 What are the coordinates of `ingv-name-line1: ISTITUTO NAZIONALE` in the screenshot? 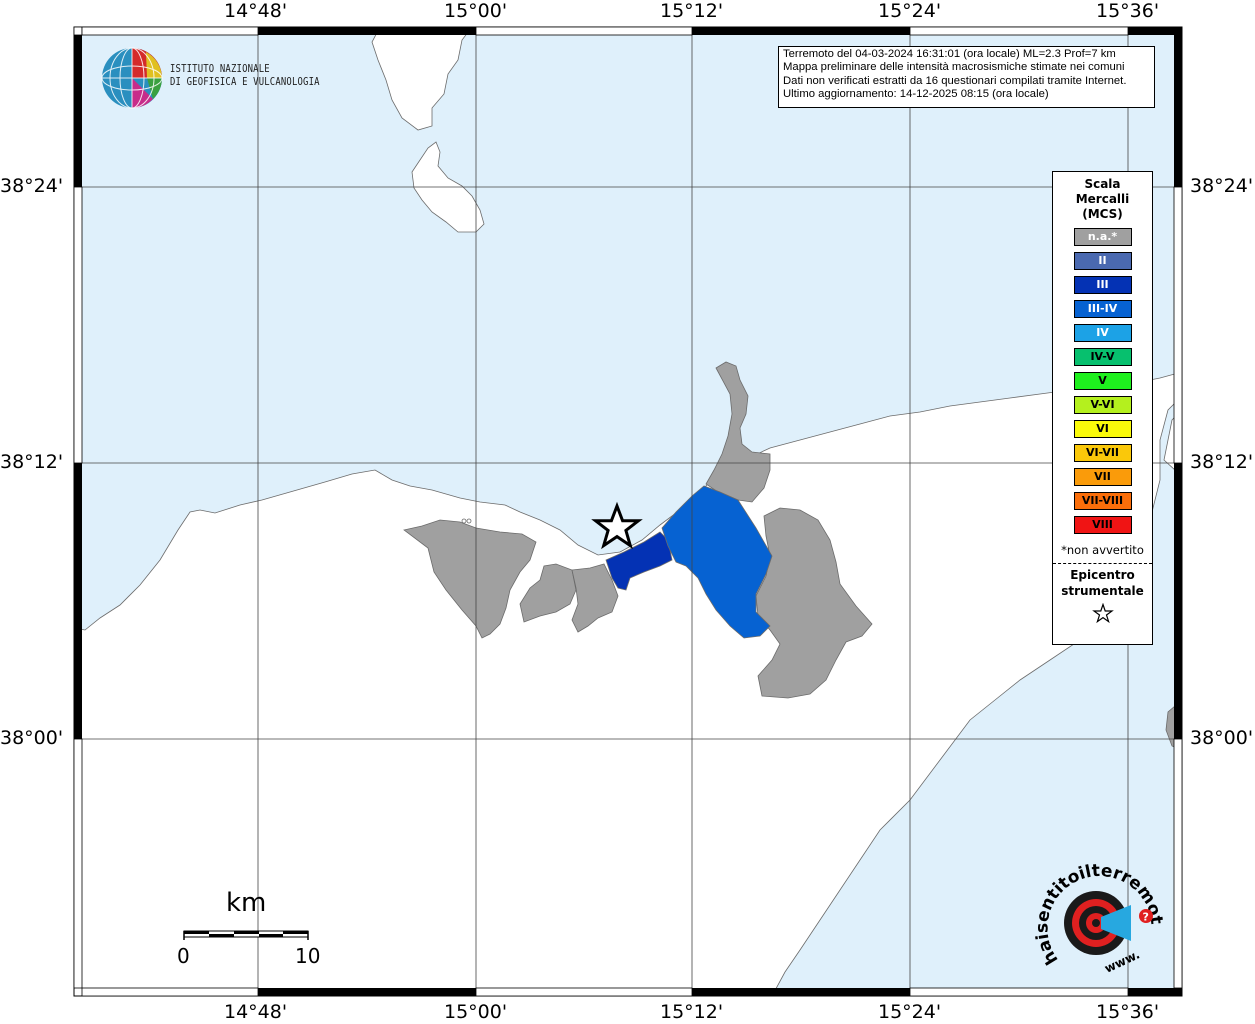 It's located at (220, 69).